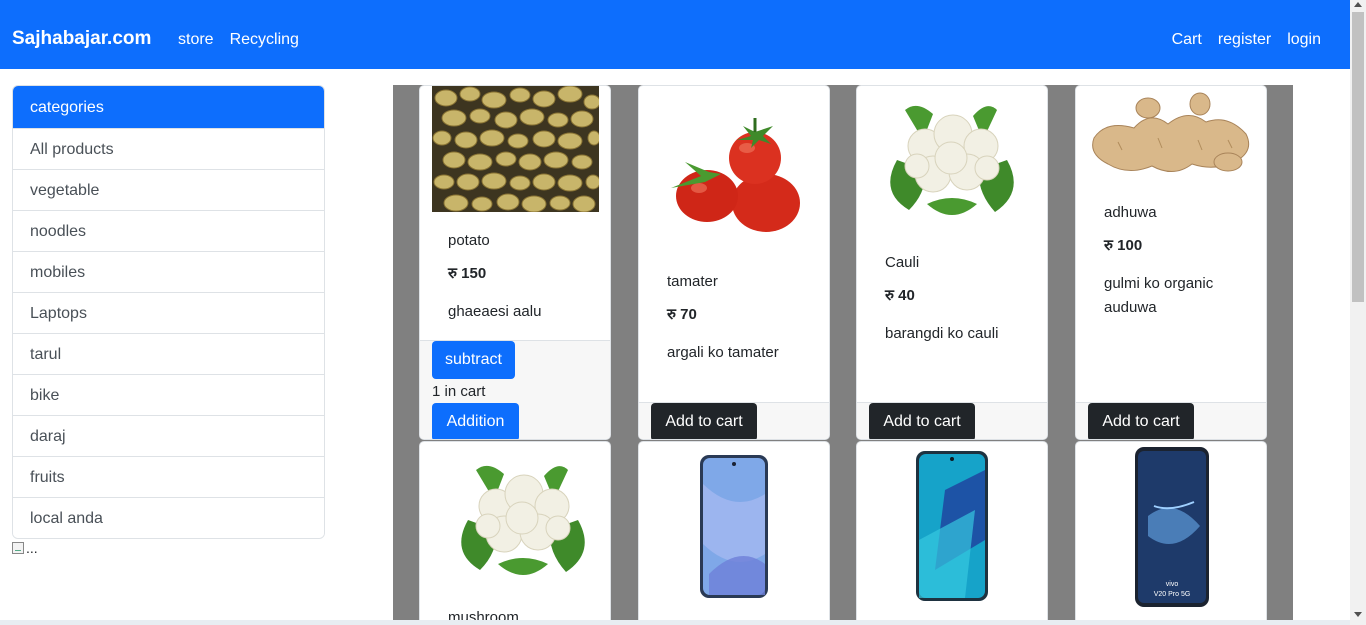 The width and height of the screenshot is (1366, 625). I want to click on phone-image: vivo V20 Pro 5G, so click(1172, 527).